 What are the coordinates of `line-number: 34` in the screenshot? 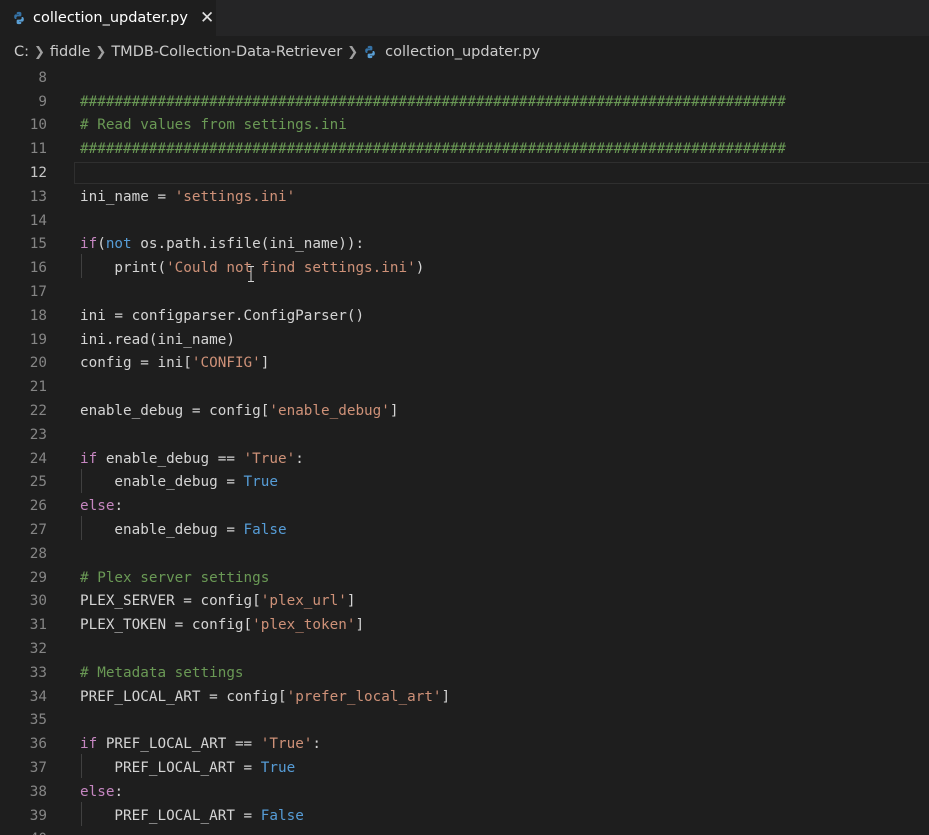 It's located at (38, 696).